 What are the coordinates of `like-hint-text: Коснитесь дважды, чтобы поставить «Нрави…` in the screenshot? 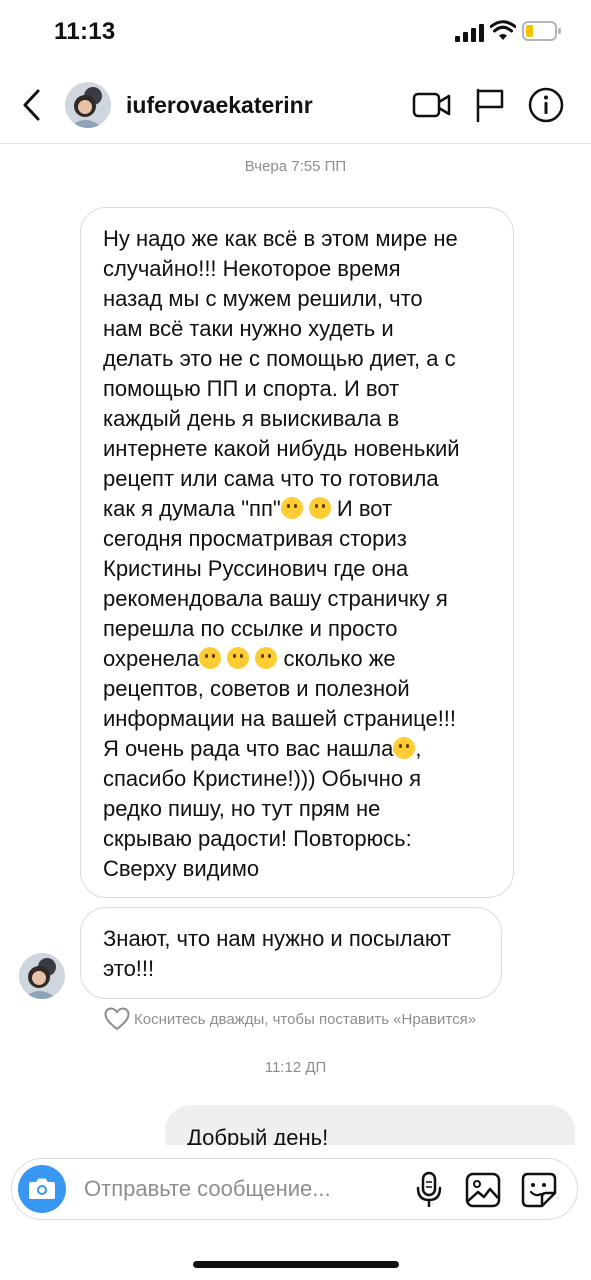 It's located at (305, 1019).